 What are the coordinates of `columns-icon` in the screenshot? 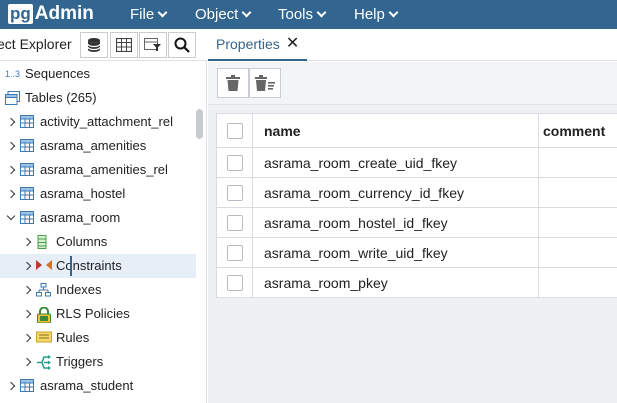 It's located at (43, 242).